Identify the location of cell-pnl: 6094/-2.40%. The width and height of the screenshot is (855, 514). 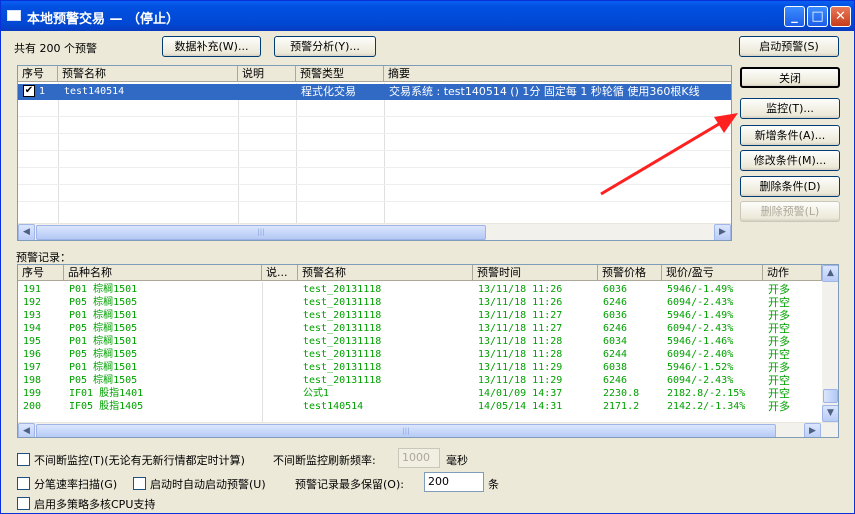
(700, 354).